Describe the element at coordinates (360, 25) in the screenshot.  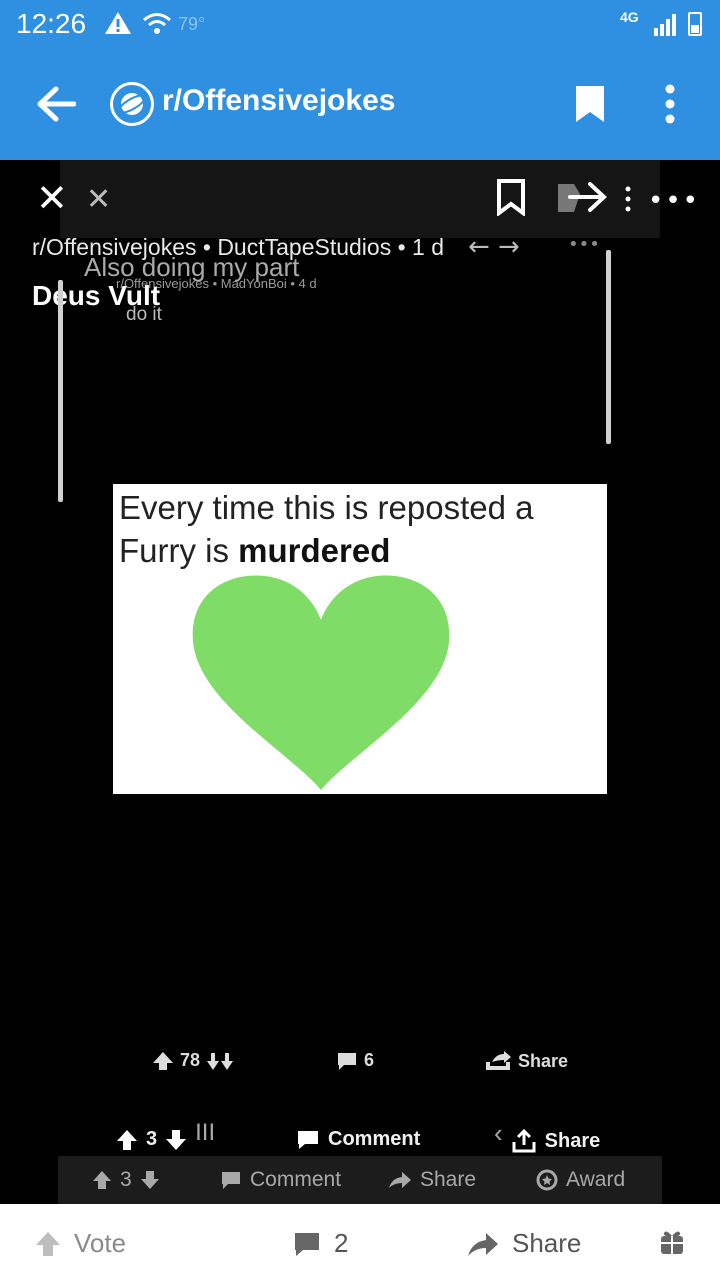
I see `status-bar: 12:26 79° 4G` at that location.